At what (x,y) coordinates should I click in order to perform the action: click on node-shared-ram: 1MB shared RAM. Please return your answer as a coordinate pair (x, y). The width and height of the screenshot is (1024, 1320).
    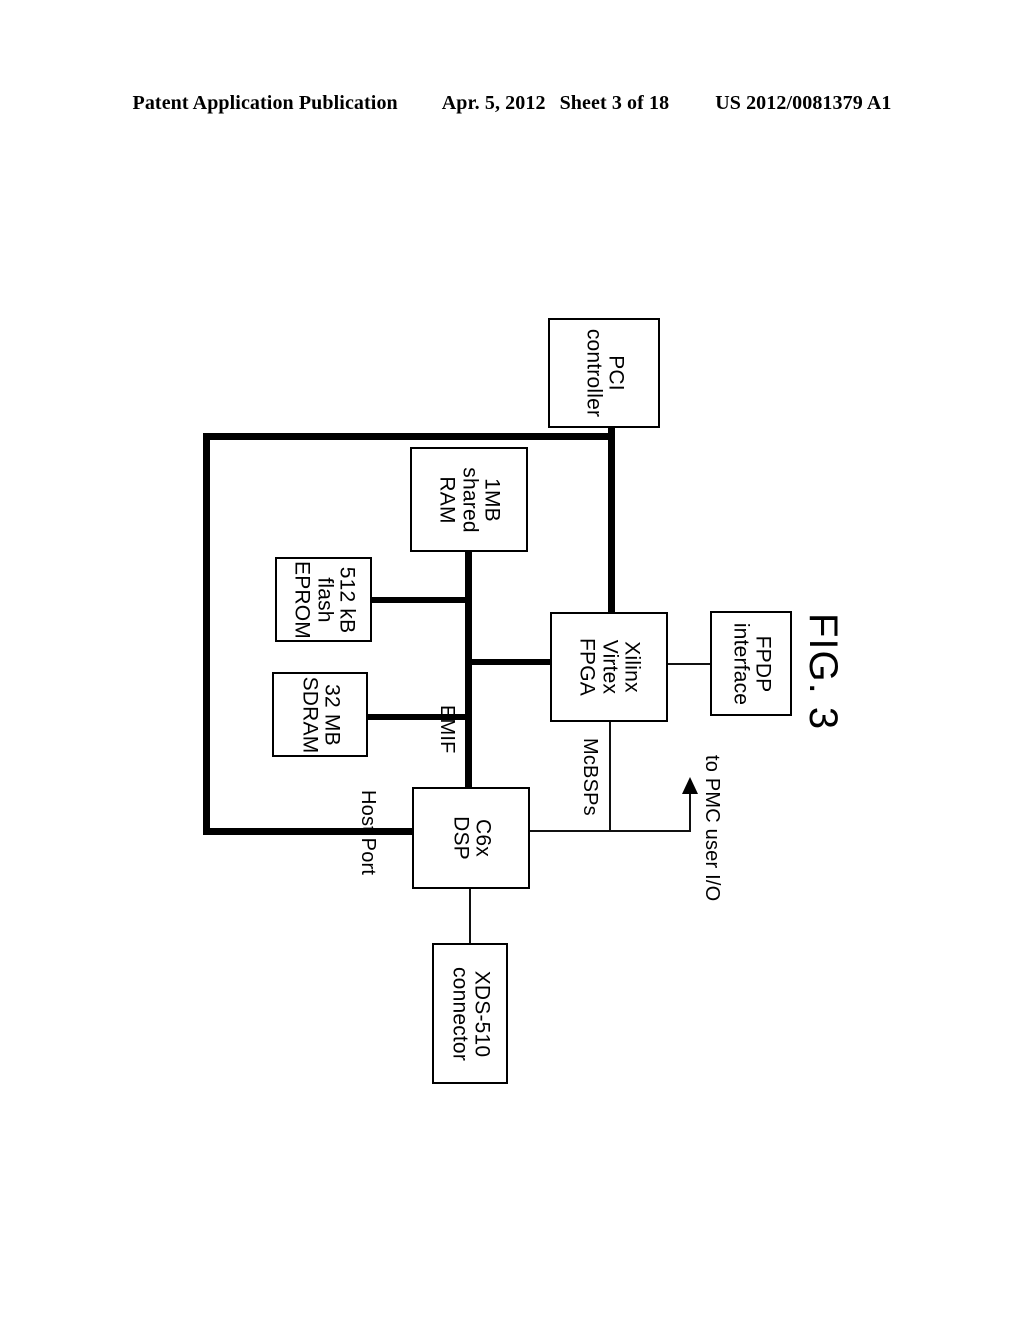
    Looking at the image, I should click on (469, 499).